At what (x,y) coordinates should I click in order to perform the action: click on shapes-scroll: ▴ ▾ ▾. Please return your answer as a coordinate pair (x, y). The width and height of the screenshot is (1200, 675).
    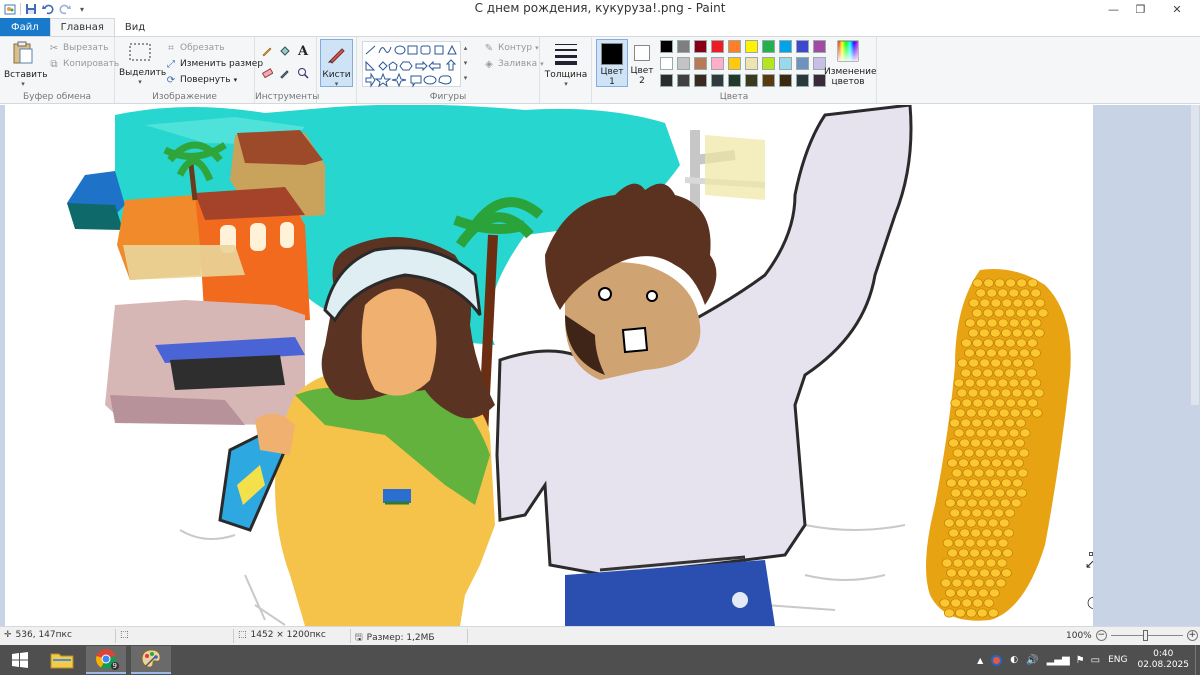
    Looking at the image, I should click on (465, 64).